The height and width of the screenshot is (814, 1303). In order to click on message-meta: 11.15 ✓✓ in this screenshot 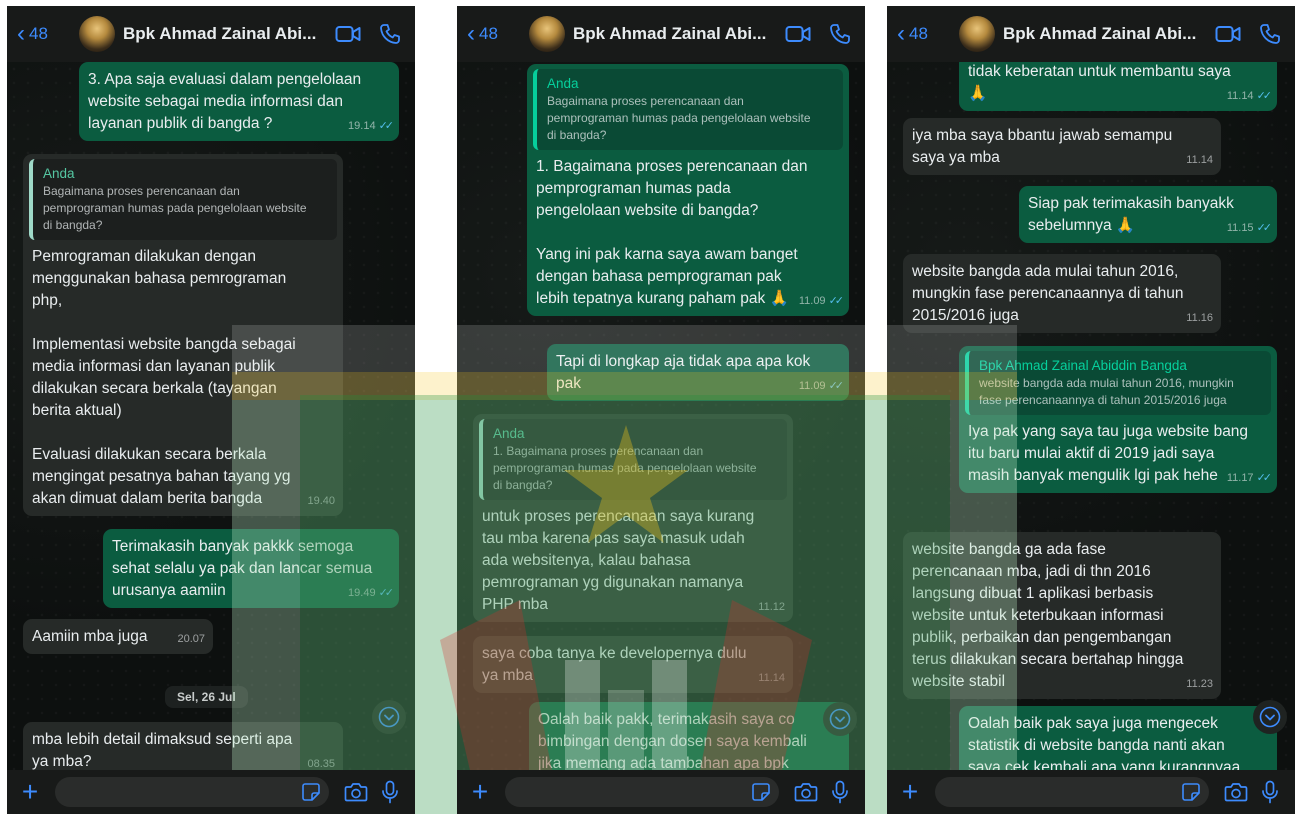, I will do `click(1249, 228)`.